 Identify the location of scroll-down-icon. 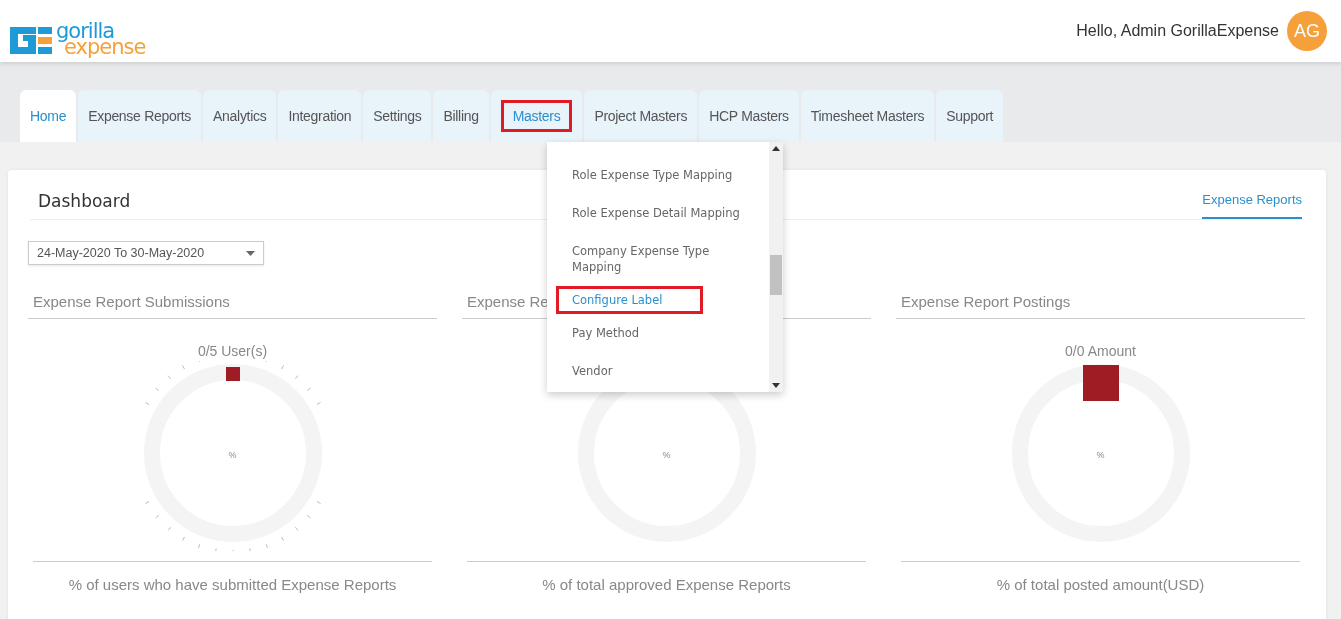
(776, 385).